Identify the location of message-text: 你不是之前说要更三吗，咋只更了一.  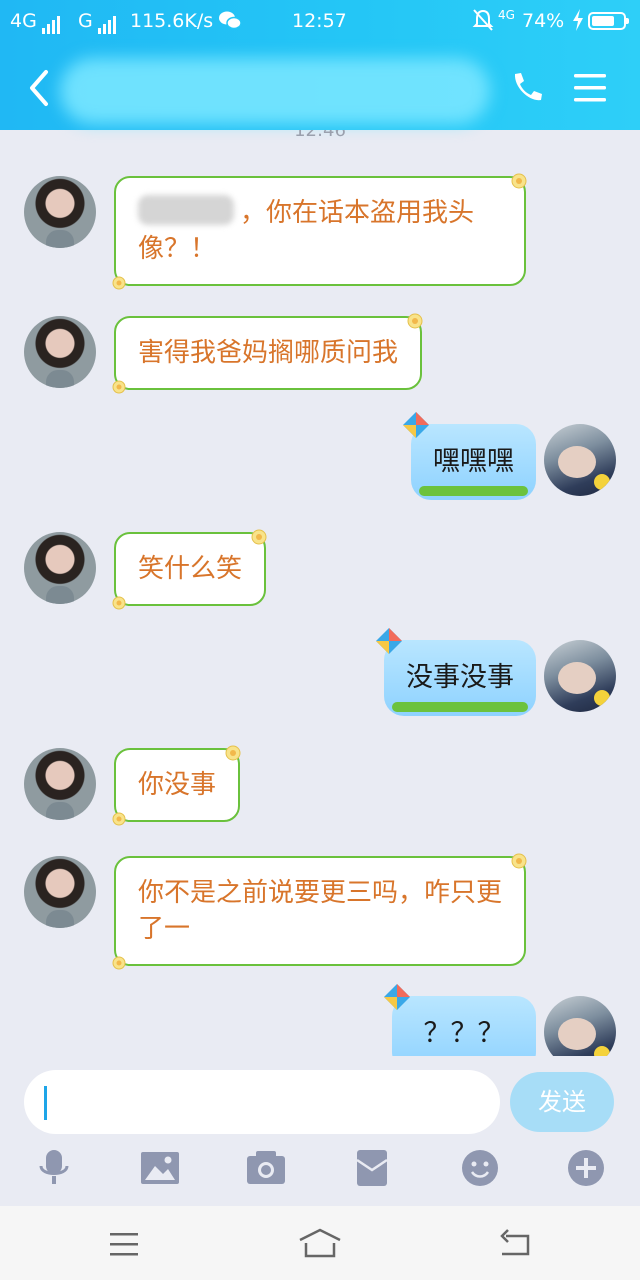
(320, 911).